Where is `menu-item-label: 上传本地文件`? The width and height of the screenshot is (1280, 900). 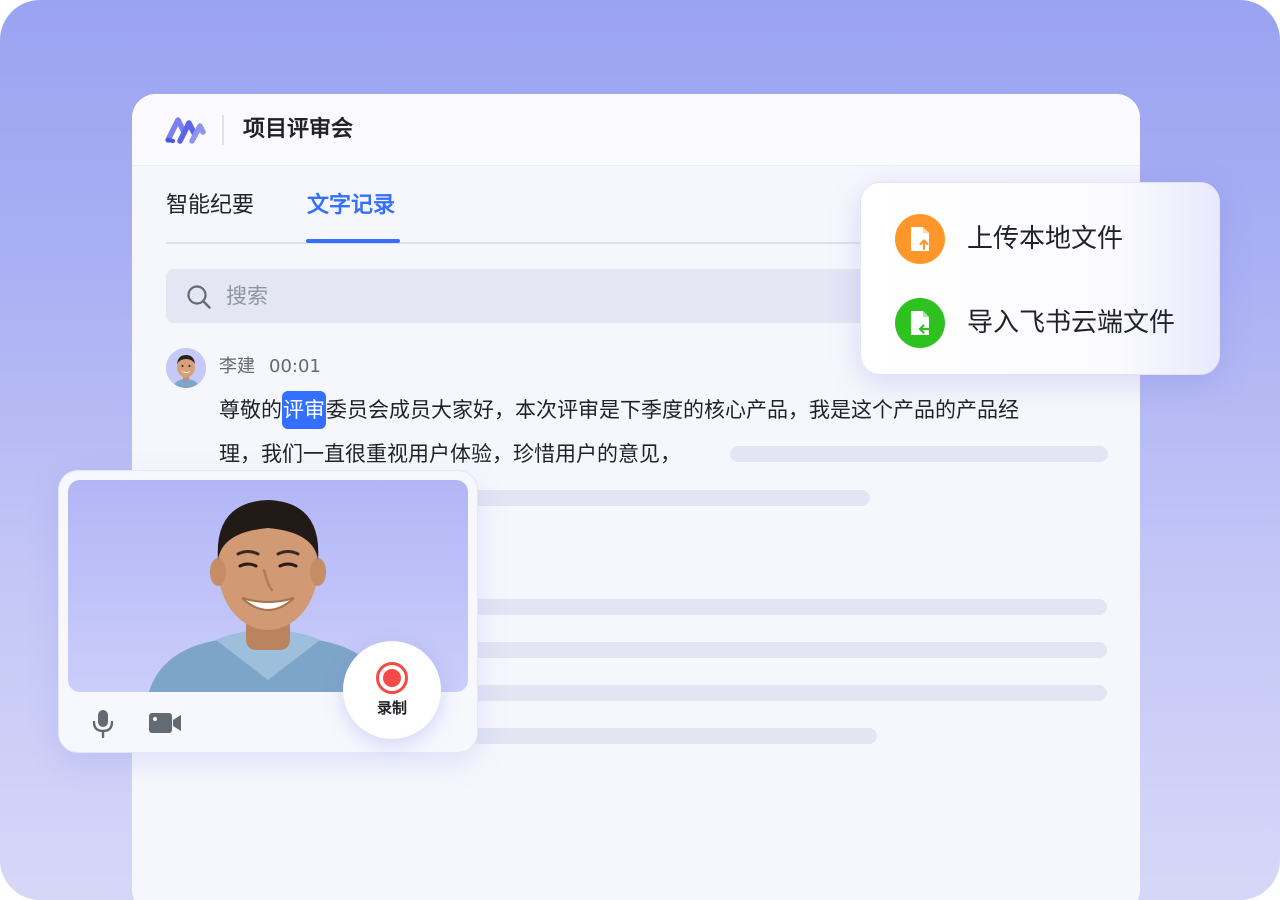 menu-item-label: 上传本地文件 is located at coordinates (1045, 239).